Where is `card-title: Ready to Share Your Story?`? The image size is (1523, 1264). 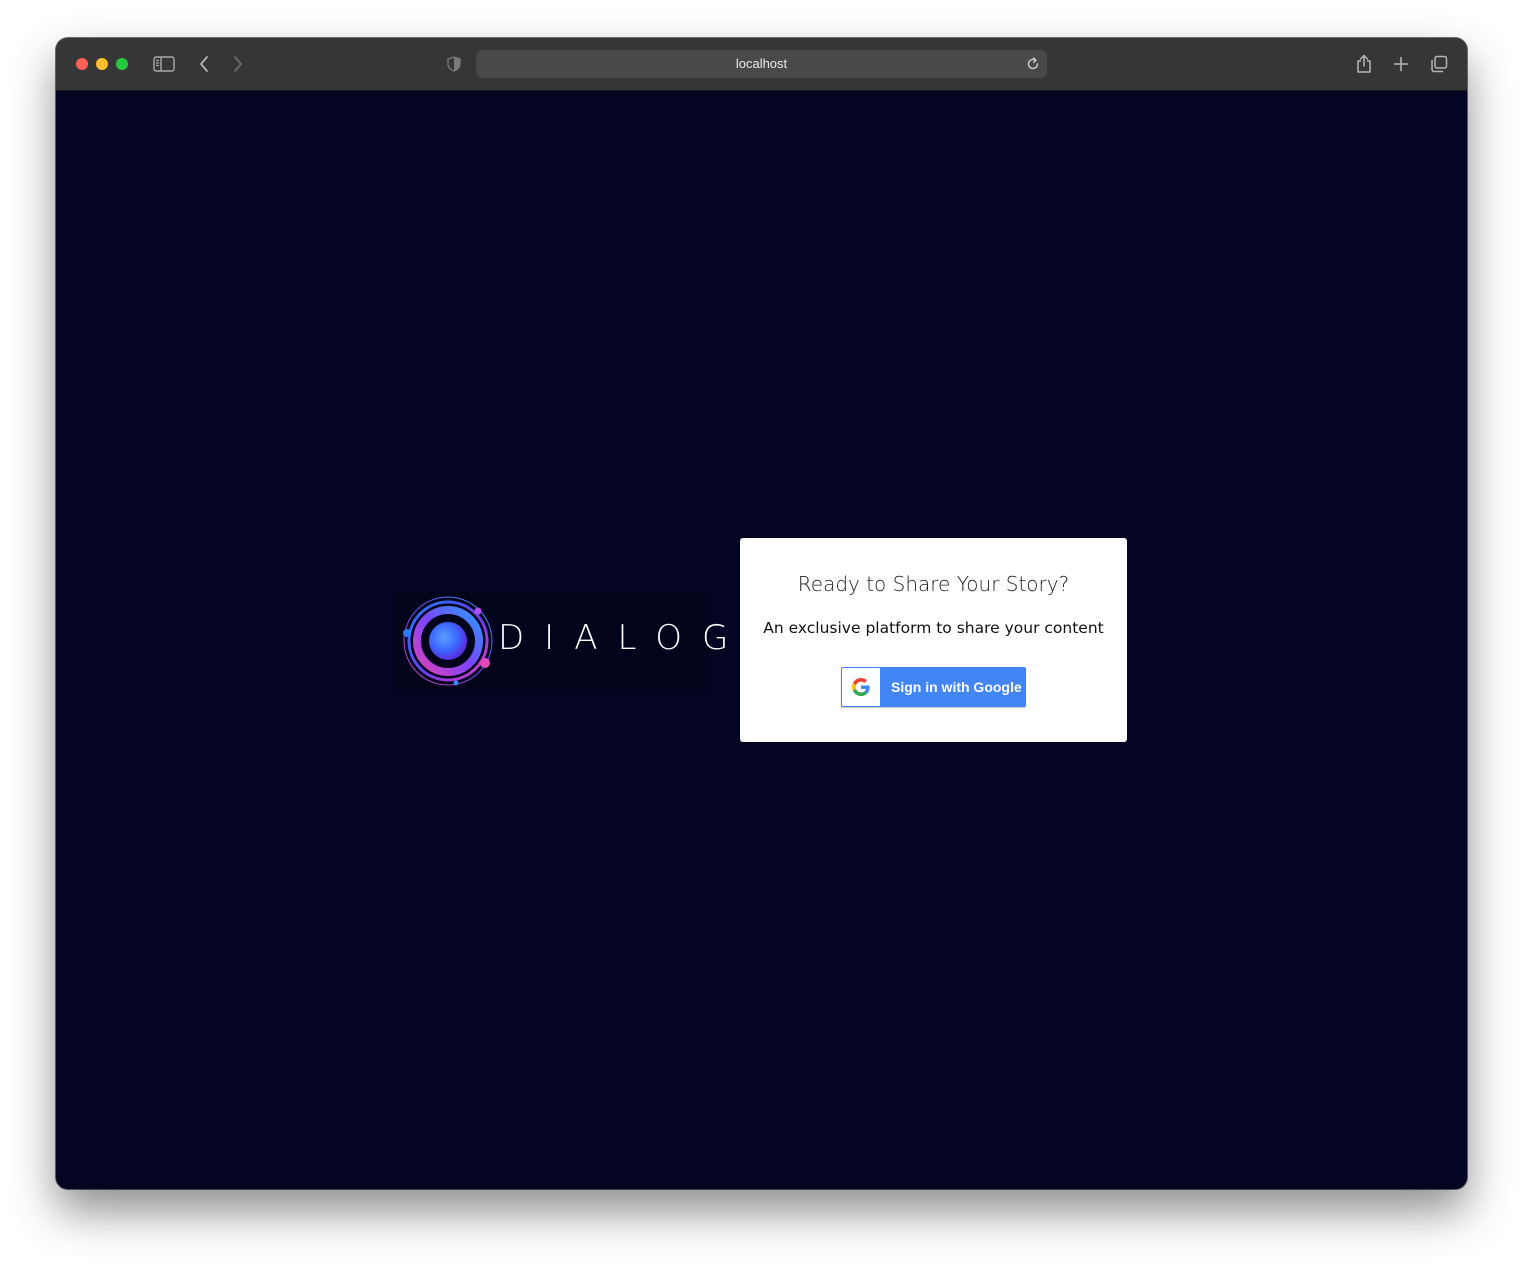 card-title: Ready to Share Your Story? is located at coordinates (933, 584).